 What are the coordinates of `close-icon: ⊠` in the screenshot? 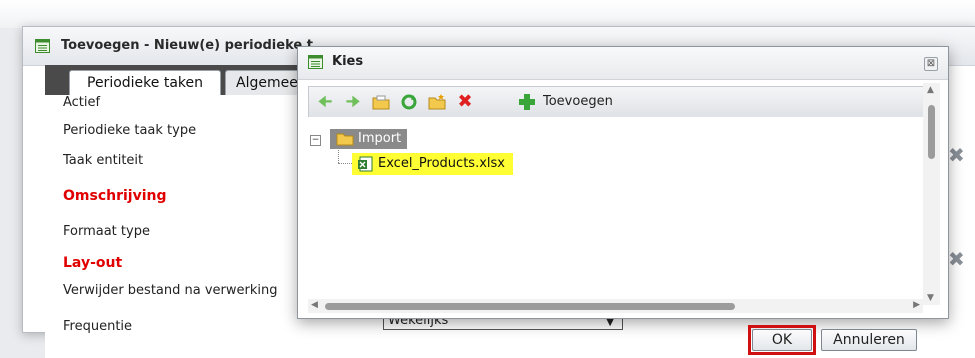 It's located at (931, 64).